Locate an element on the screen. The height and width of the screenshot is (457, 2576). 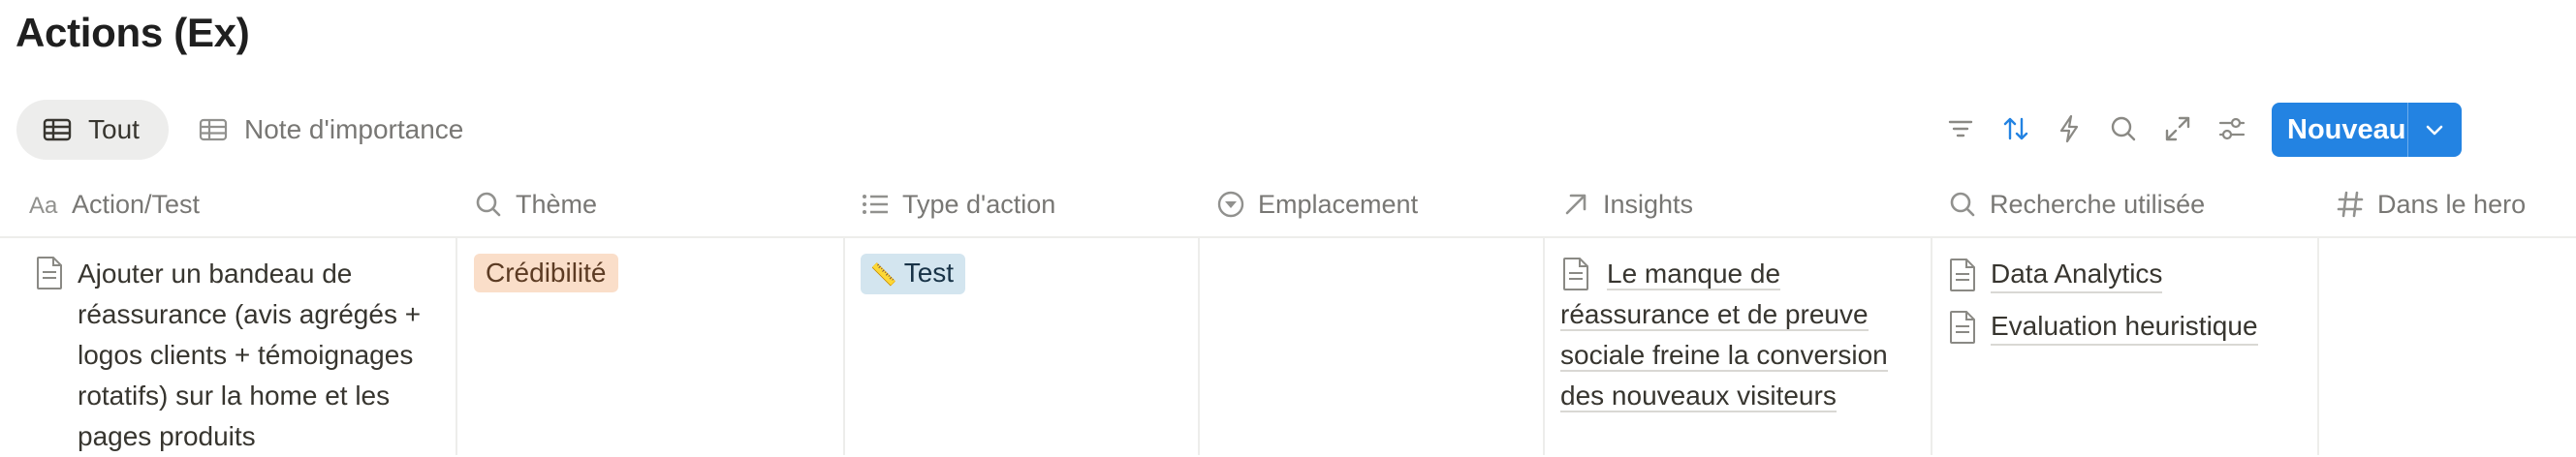
new-dropdown-button is located at coordinates (2435, 129).